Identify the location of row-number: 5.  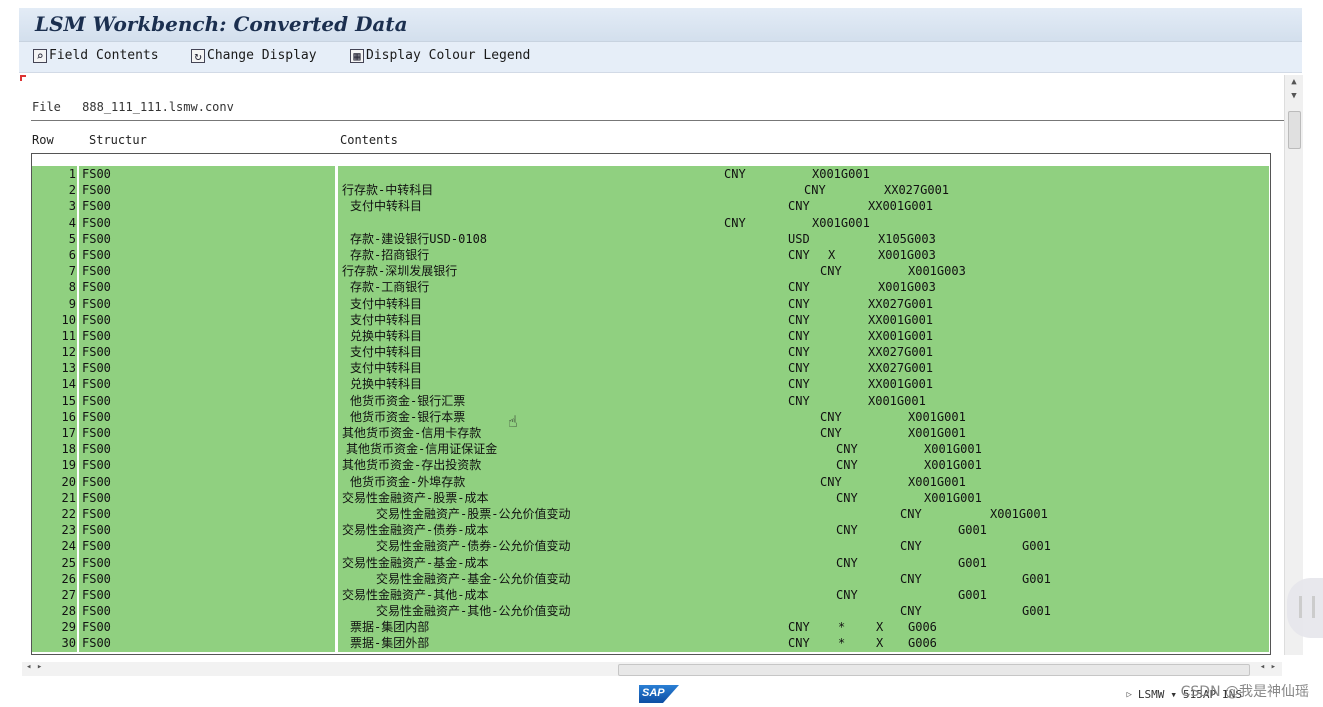
(54, 238).